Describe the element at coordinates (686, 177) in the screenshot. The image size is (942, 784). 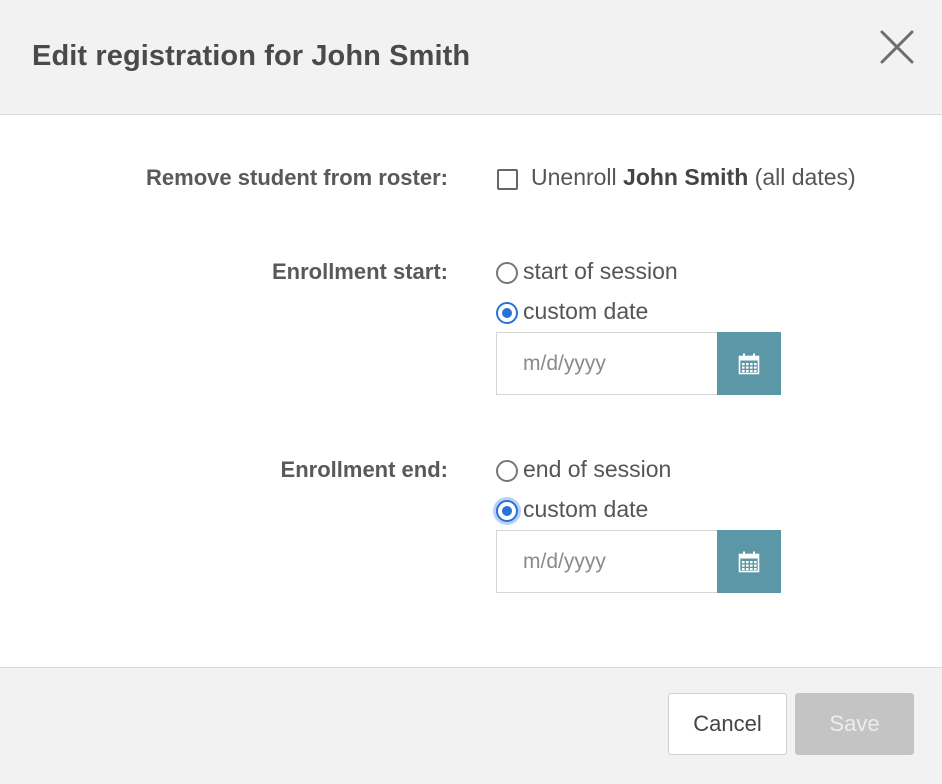
I see `unenroll-student-name: John Smith` at that location.